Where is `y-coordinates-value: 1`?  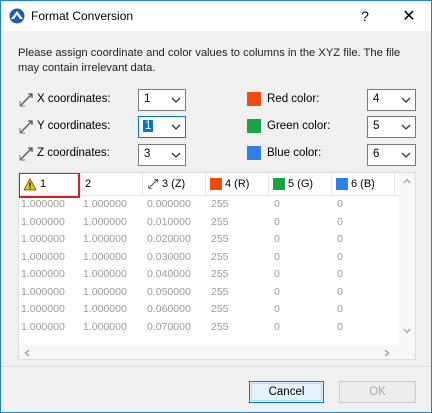 y-coordinates-value: 1 is located at coordinates (148, 126).